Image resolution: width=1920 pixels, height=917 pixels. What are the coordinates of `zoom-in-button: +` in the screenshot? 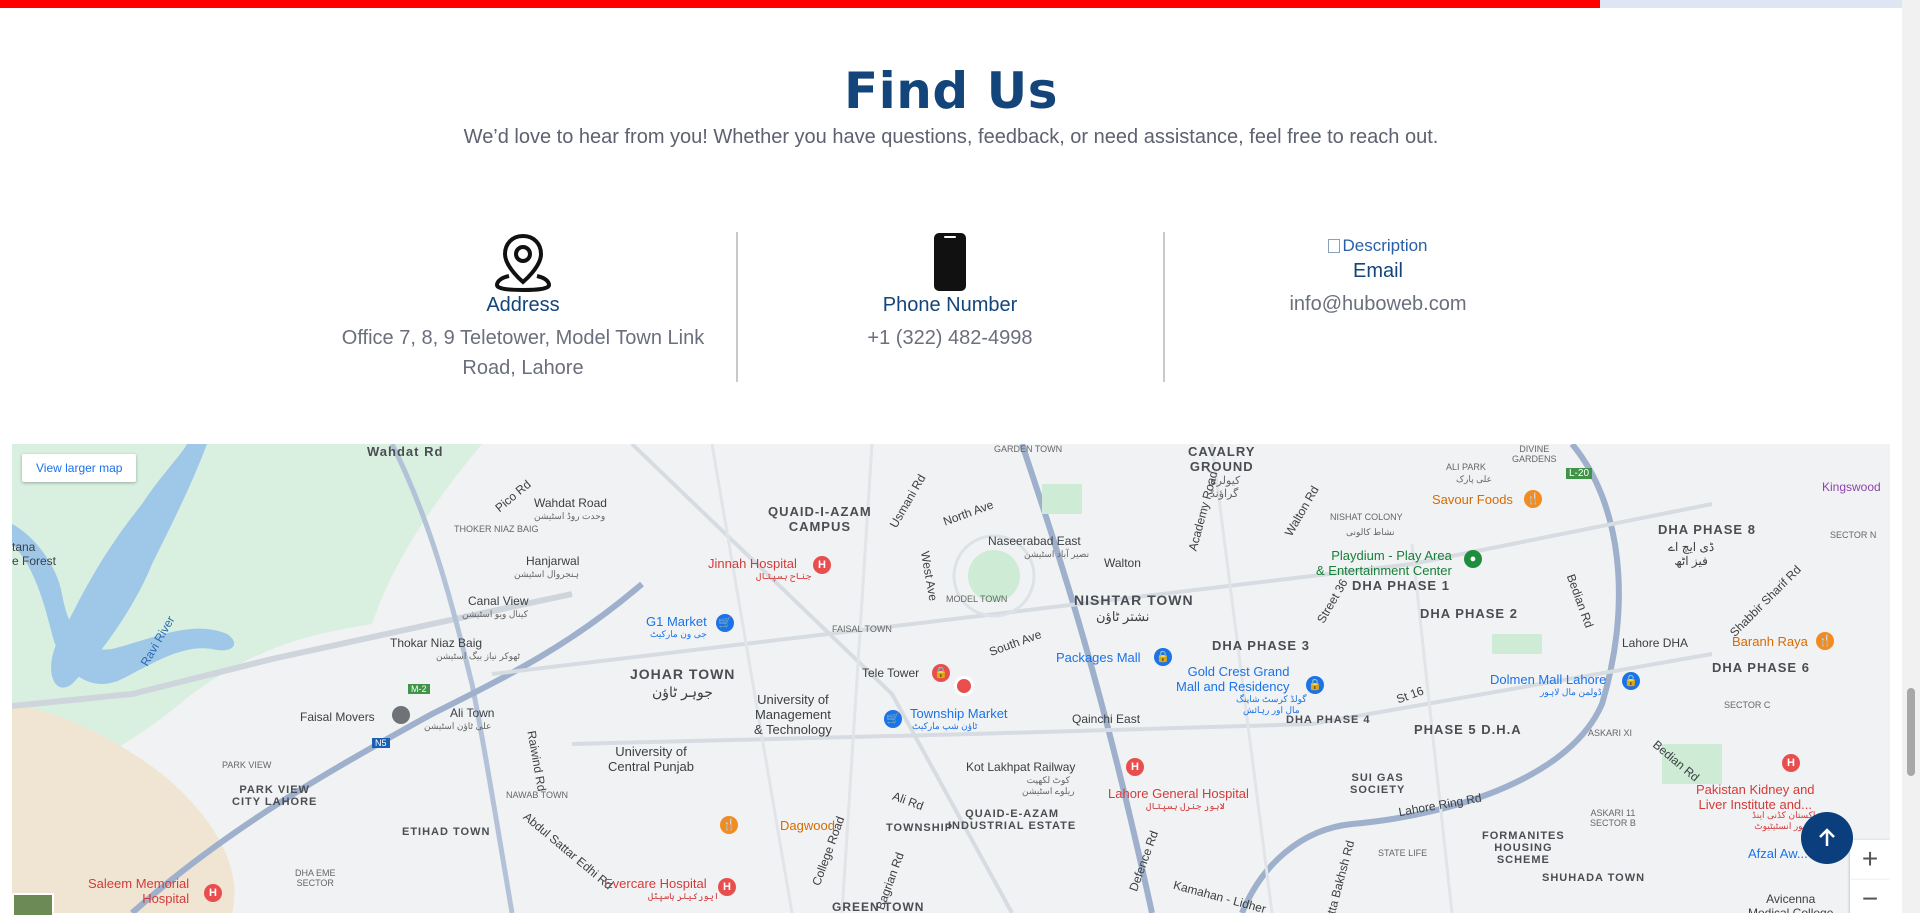 It's located at (1870, 860).